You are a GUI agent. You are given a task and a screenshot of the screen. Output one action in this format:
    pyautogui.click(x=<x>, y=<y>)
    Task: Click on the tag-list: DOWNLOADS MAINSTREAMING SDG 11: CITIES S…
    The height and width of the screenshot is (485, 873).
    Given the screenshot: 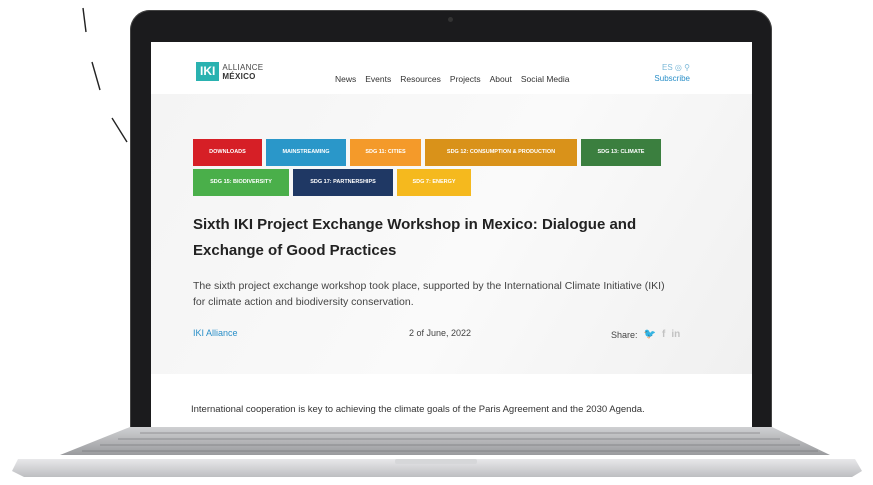 What is the action you would take?
    pyautogui.click(x=433, y=167)
    